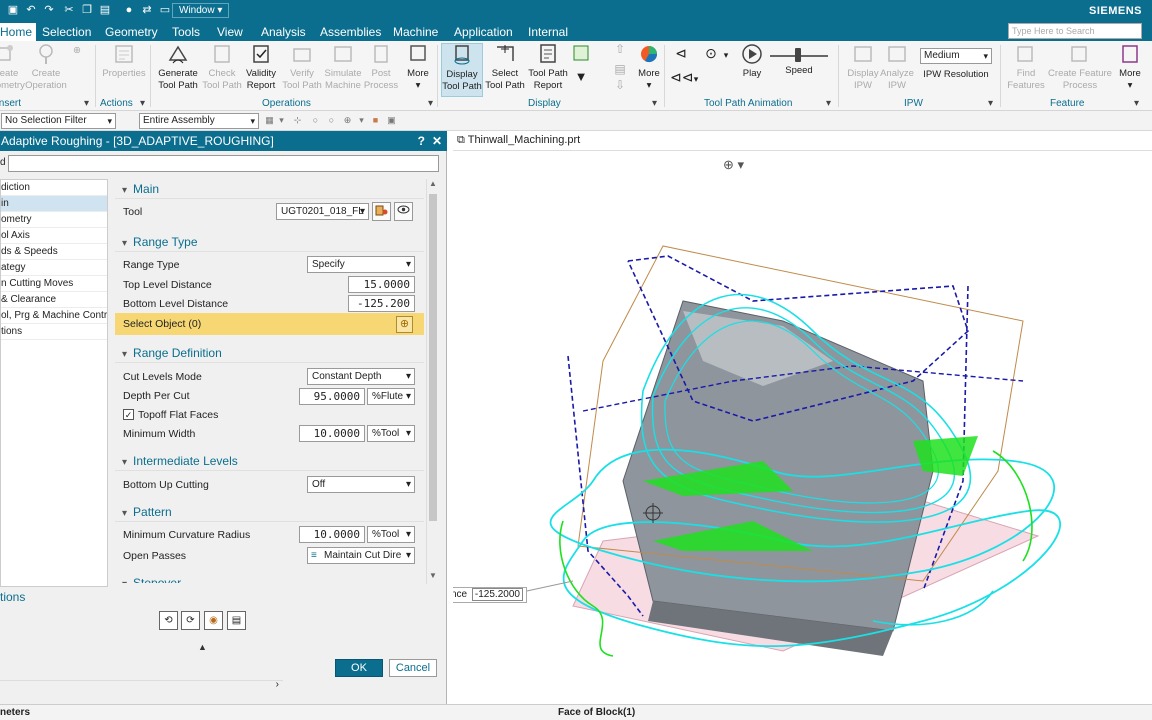 This screenshot has width=1152, height=720. Describe the element at coordinates (437, 141) in the screenshot. I see `close-button: ✕` at that location.